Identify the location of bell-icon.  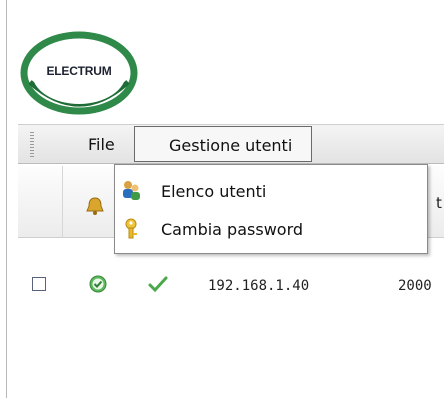
(95, 206).